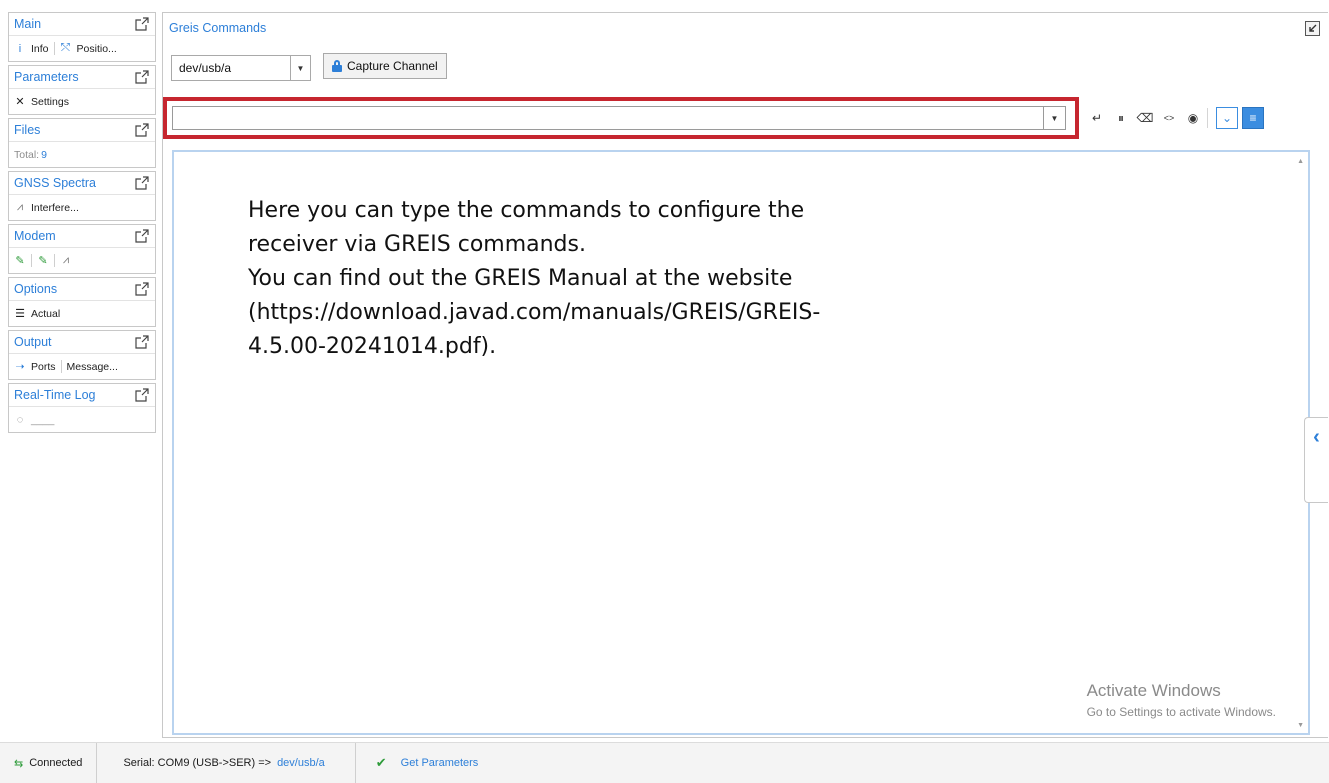 The width and height of the screenshot is (1329, 783). I want to click on hex-icon: <>, so click(1169, 118).